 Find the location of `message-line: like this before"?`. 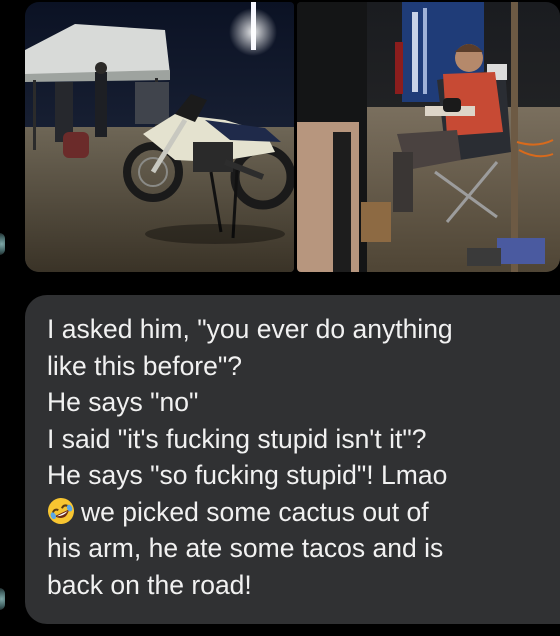

message-line: like this before"? is located at coordinates (145, 365).